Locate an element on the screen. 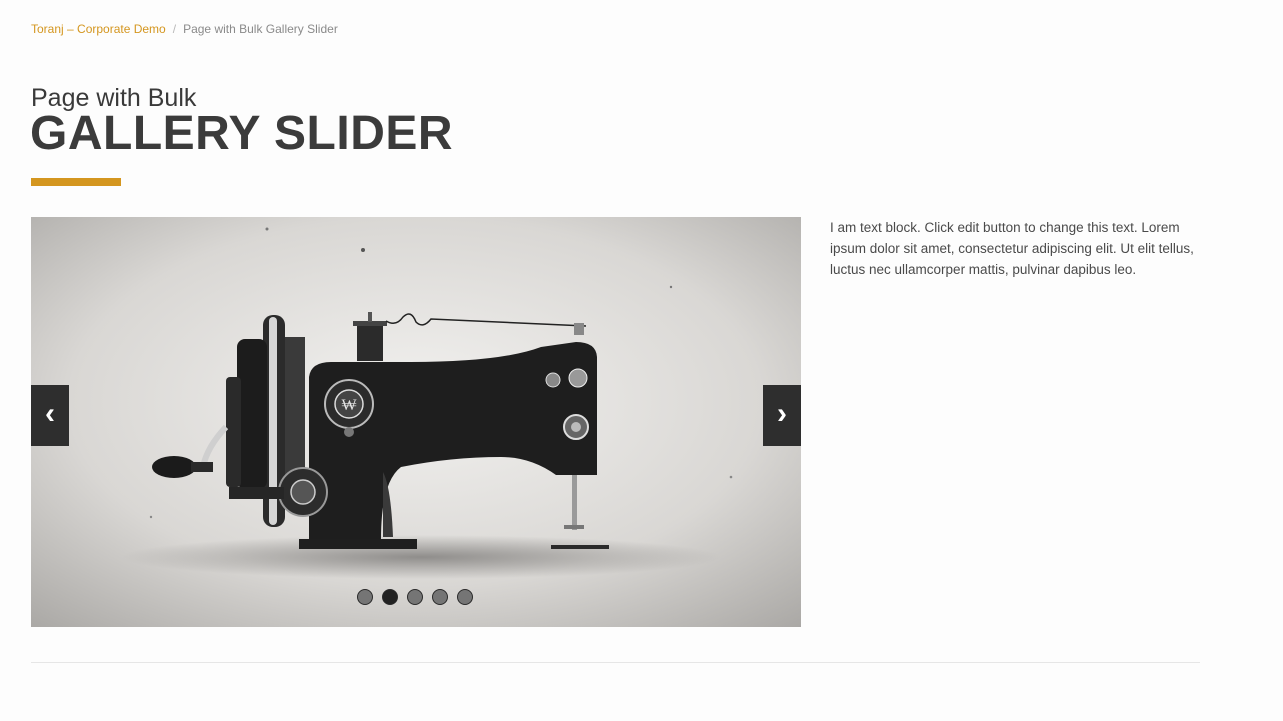 The height and width of the screenshot is (721, 1283). slider-next-button: › is located at coordinates (782, 415).